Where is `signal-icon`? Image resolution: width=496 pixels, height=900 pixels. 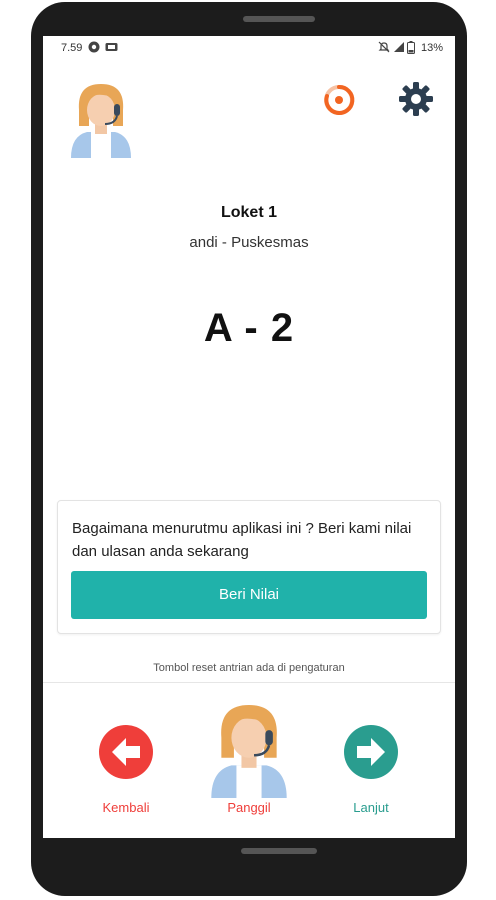
signal-icon is located at coordinates (399, 48).